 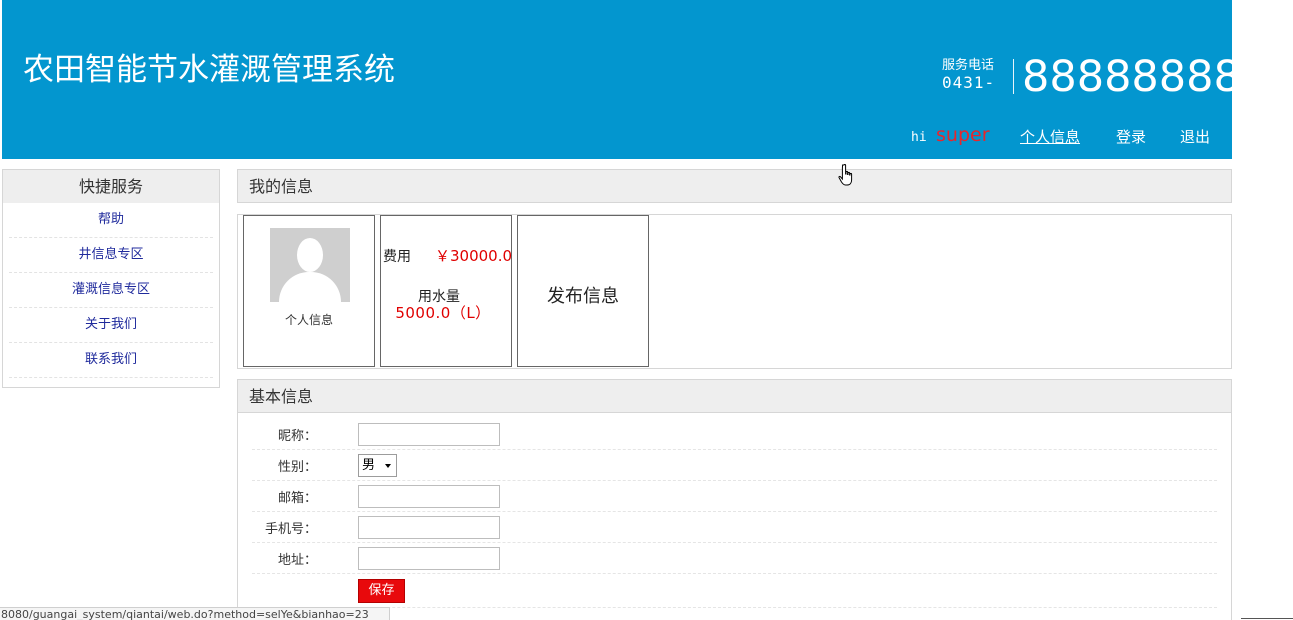 What do you see at coordinates (297, 467) in the screenshot?
I see `gender-label: 性别：` at bounding box center [297, 467].